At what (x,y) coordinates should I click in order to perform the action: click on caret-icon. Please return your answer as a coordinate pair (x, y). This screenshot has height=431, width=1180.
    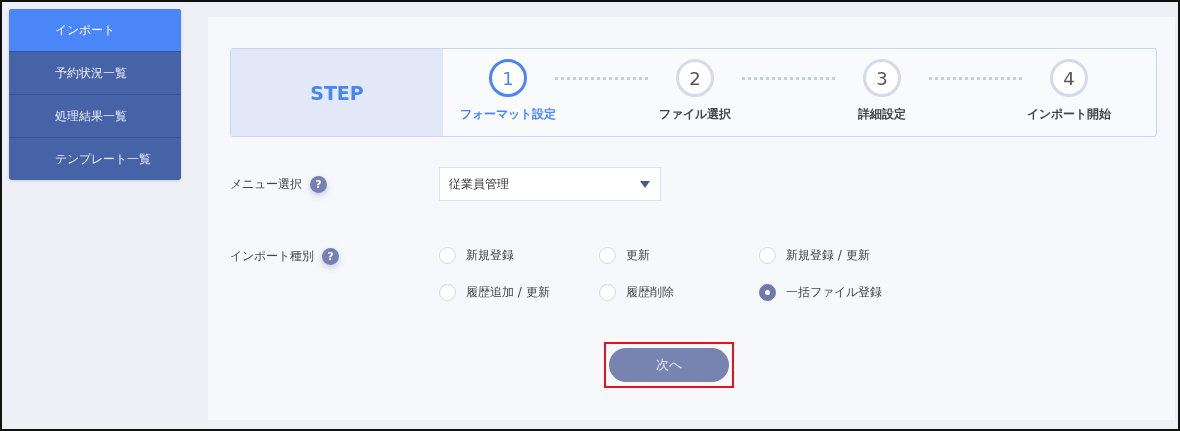
    Looking at the image, I should click on (645, 184).